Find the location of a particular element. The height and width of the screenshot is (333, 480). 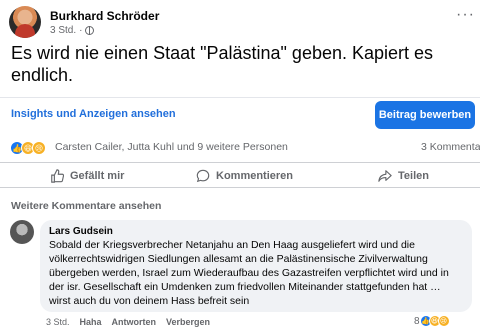

share-icon is located at coordinates (385, 176).